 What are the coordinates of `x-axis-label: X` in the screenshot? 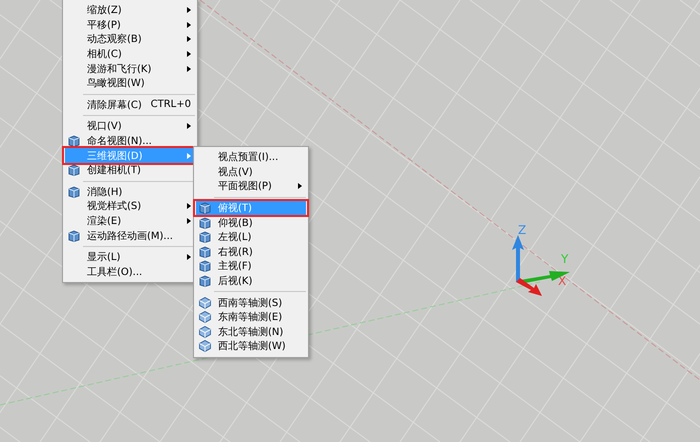 It's located at (562, 281).